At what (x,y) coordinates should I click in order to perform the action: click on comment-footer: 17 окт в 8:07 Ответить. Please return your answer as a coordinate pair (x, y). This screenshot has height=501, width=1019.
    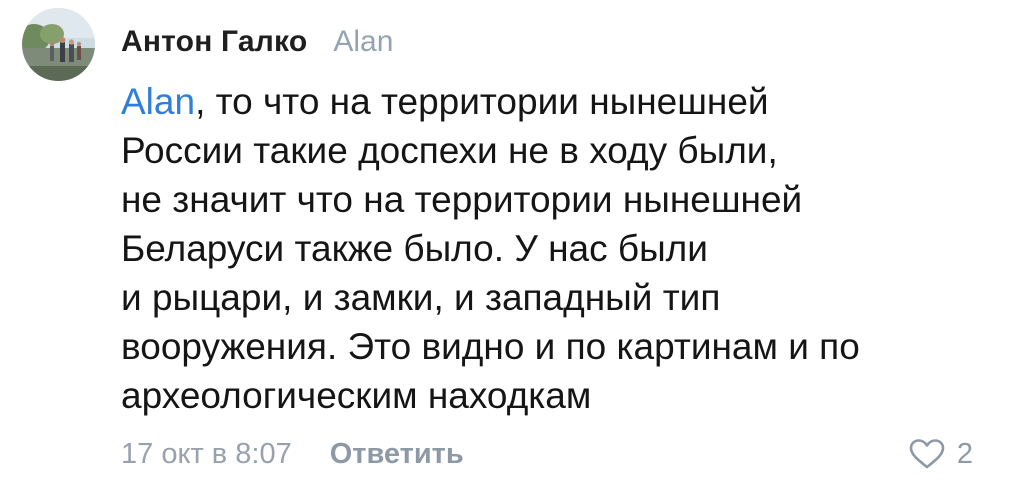
    Looking at the image, I should click on (292, 454).